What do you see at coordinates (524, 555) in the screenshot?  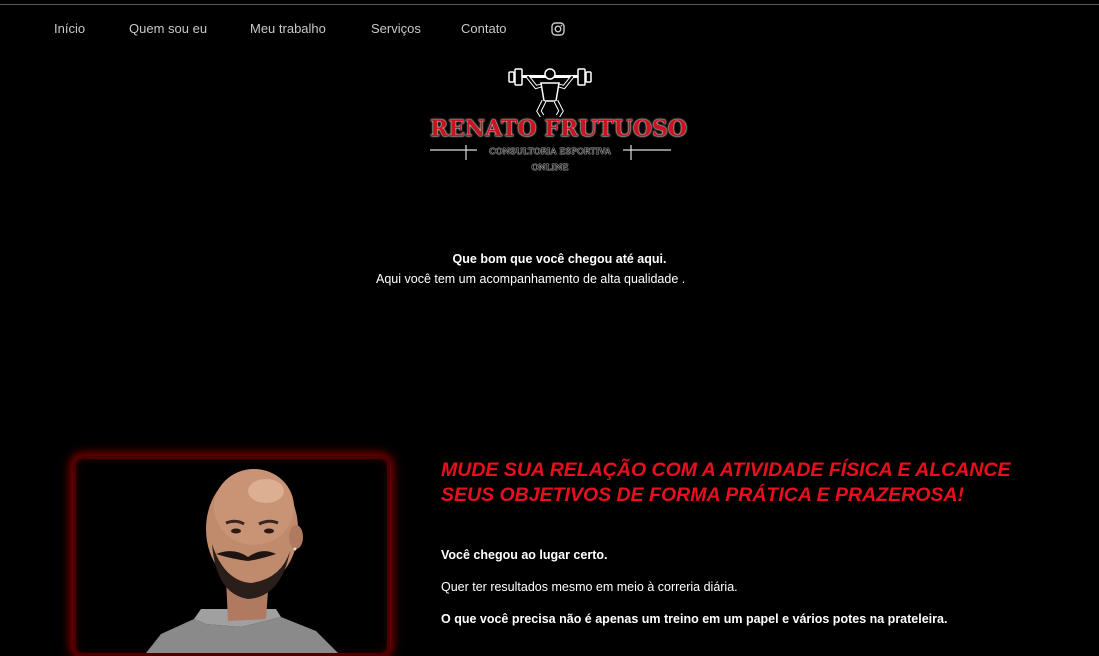 I see `about-paragraph-1: Você chegou ao lugar certo.` at bounding box center [524, 555].